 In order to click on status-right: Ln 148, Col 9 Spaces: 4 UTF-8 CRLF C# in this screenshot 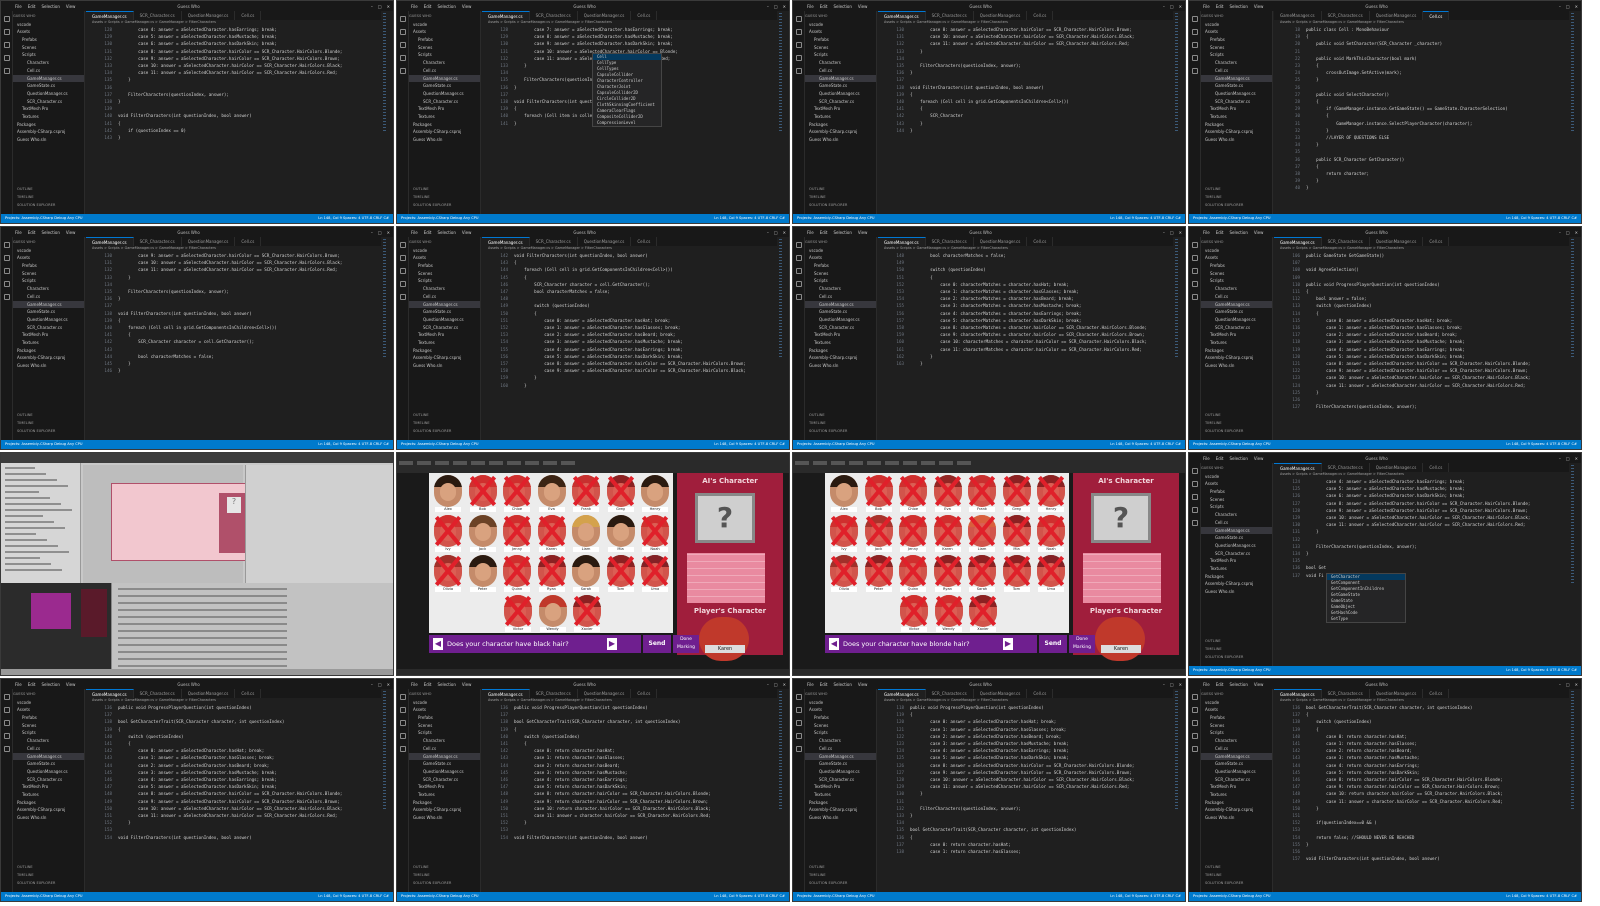, I will do `click(1145, 444)`.